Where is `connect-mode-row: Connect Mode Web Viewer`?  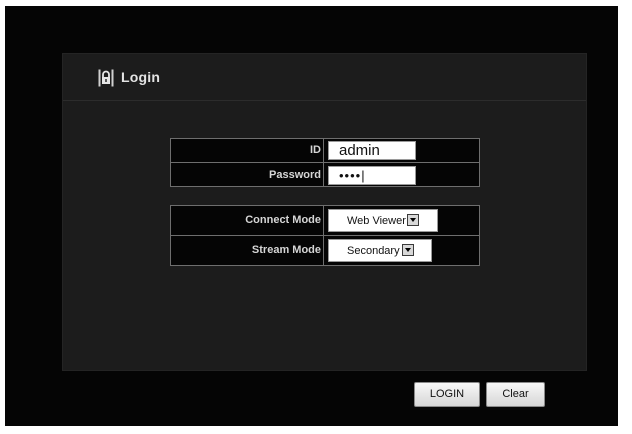 connect-mode-row: Connect Mode Web Viewer is located at coordinates (325, 221).